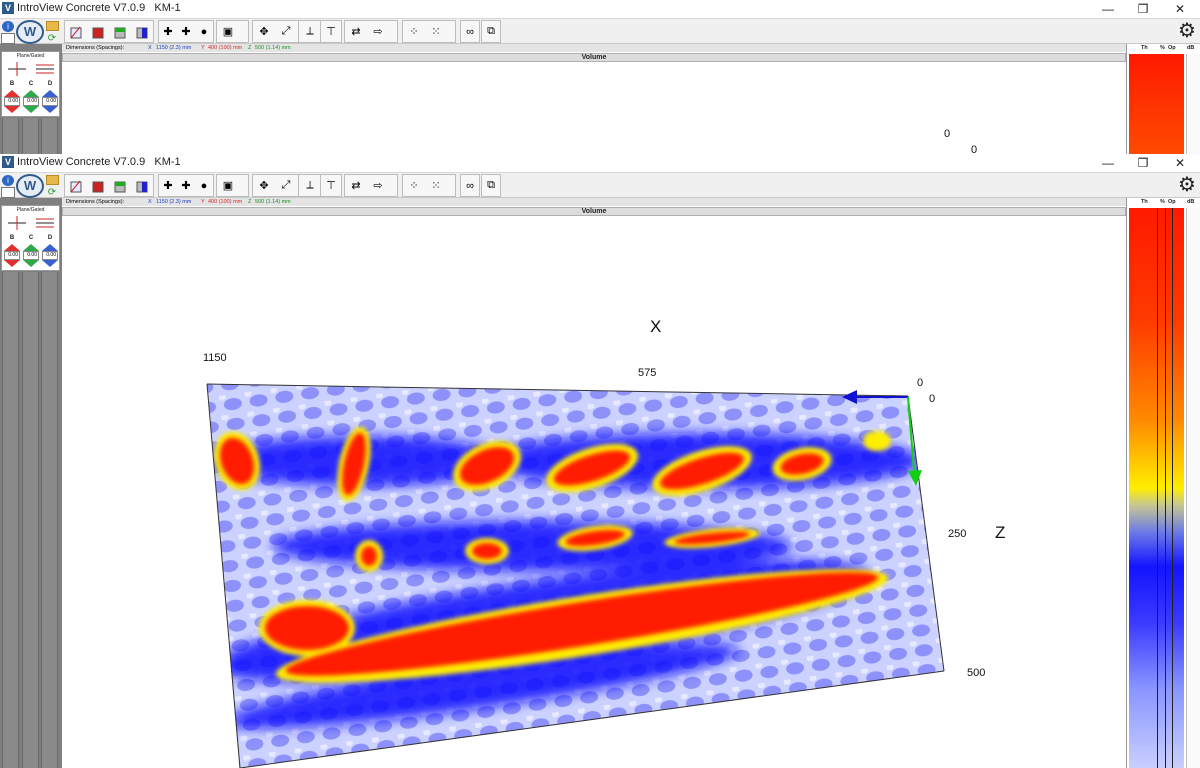 Image resolution: width=1200 pixels, height=768 pixels. Describe the element at coordinates (150, 202) in the screenshot. I see `dim-x-label: X` at that location.